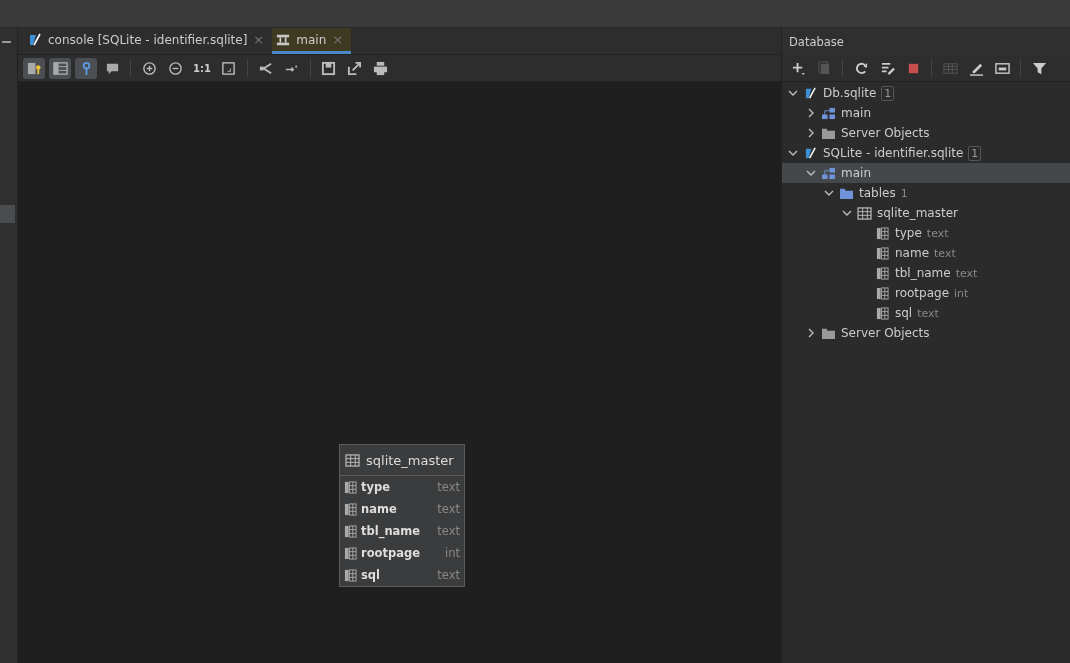  What do you see at coordinates (149, 68) in the screenshot?
I see `zoom-in-icon` at bounding box center [149, 68].